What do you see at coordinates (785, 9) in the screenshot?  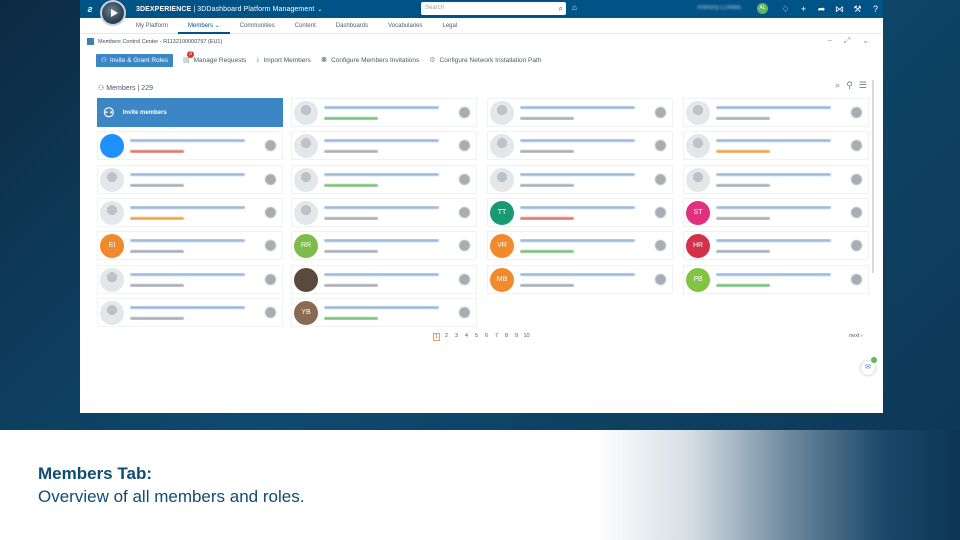 I see `notification-icon: ♢` at bounding box center [785, 9].